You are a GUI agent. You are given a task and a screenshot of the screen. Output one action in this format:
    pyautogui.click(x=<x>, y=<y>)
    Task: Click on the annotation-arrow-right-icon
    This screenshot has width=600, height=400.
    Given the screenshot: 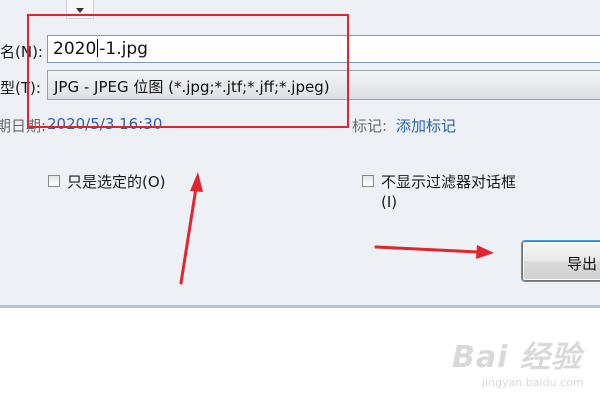 What is the action you would take?
    pyautogui.click(x=434, y=252)
    